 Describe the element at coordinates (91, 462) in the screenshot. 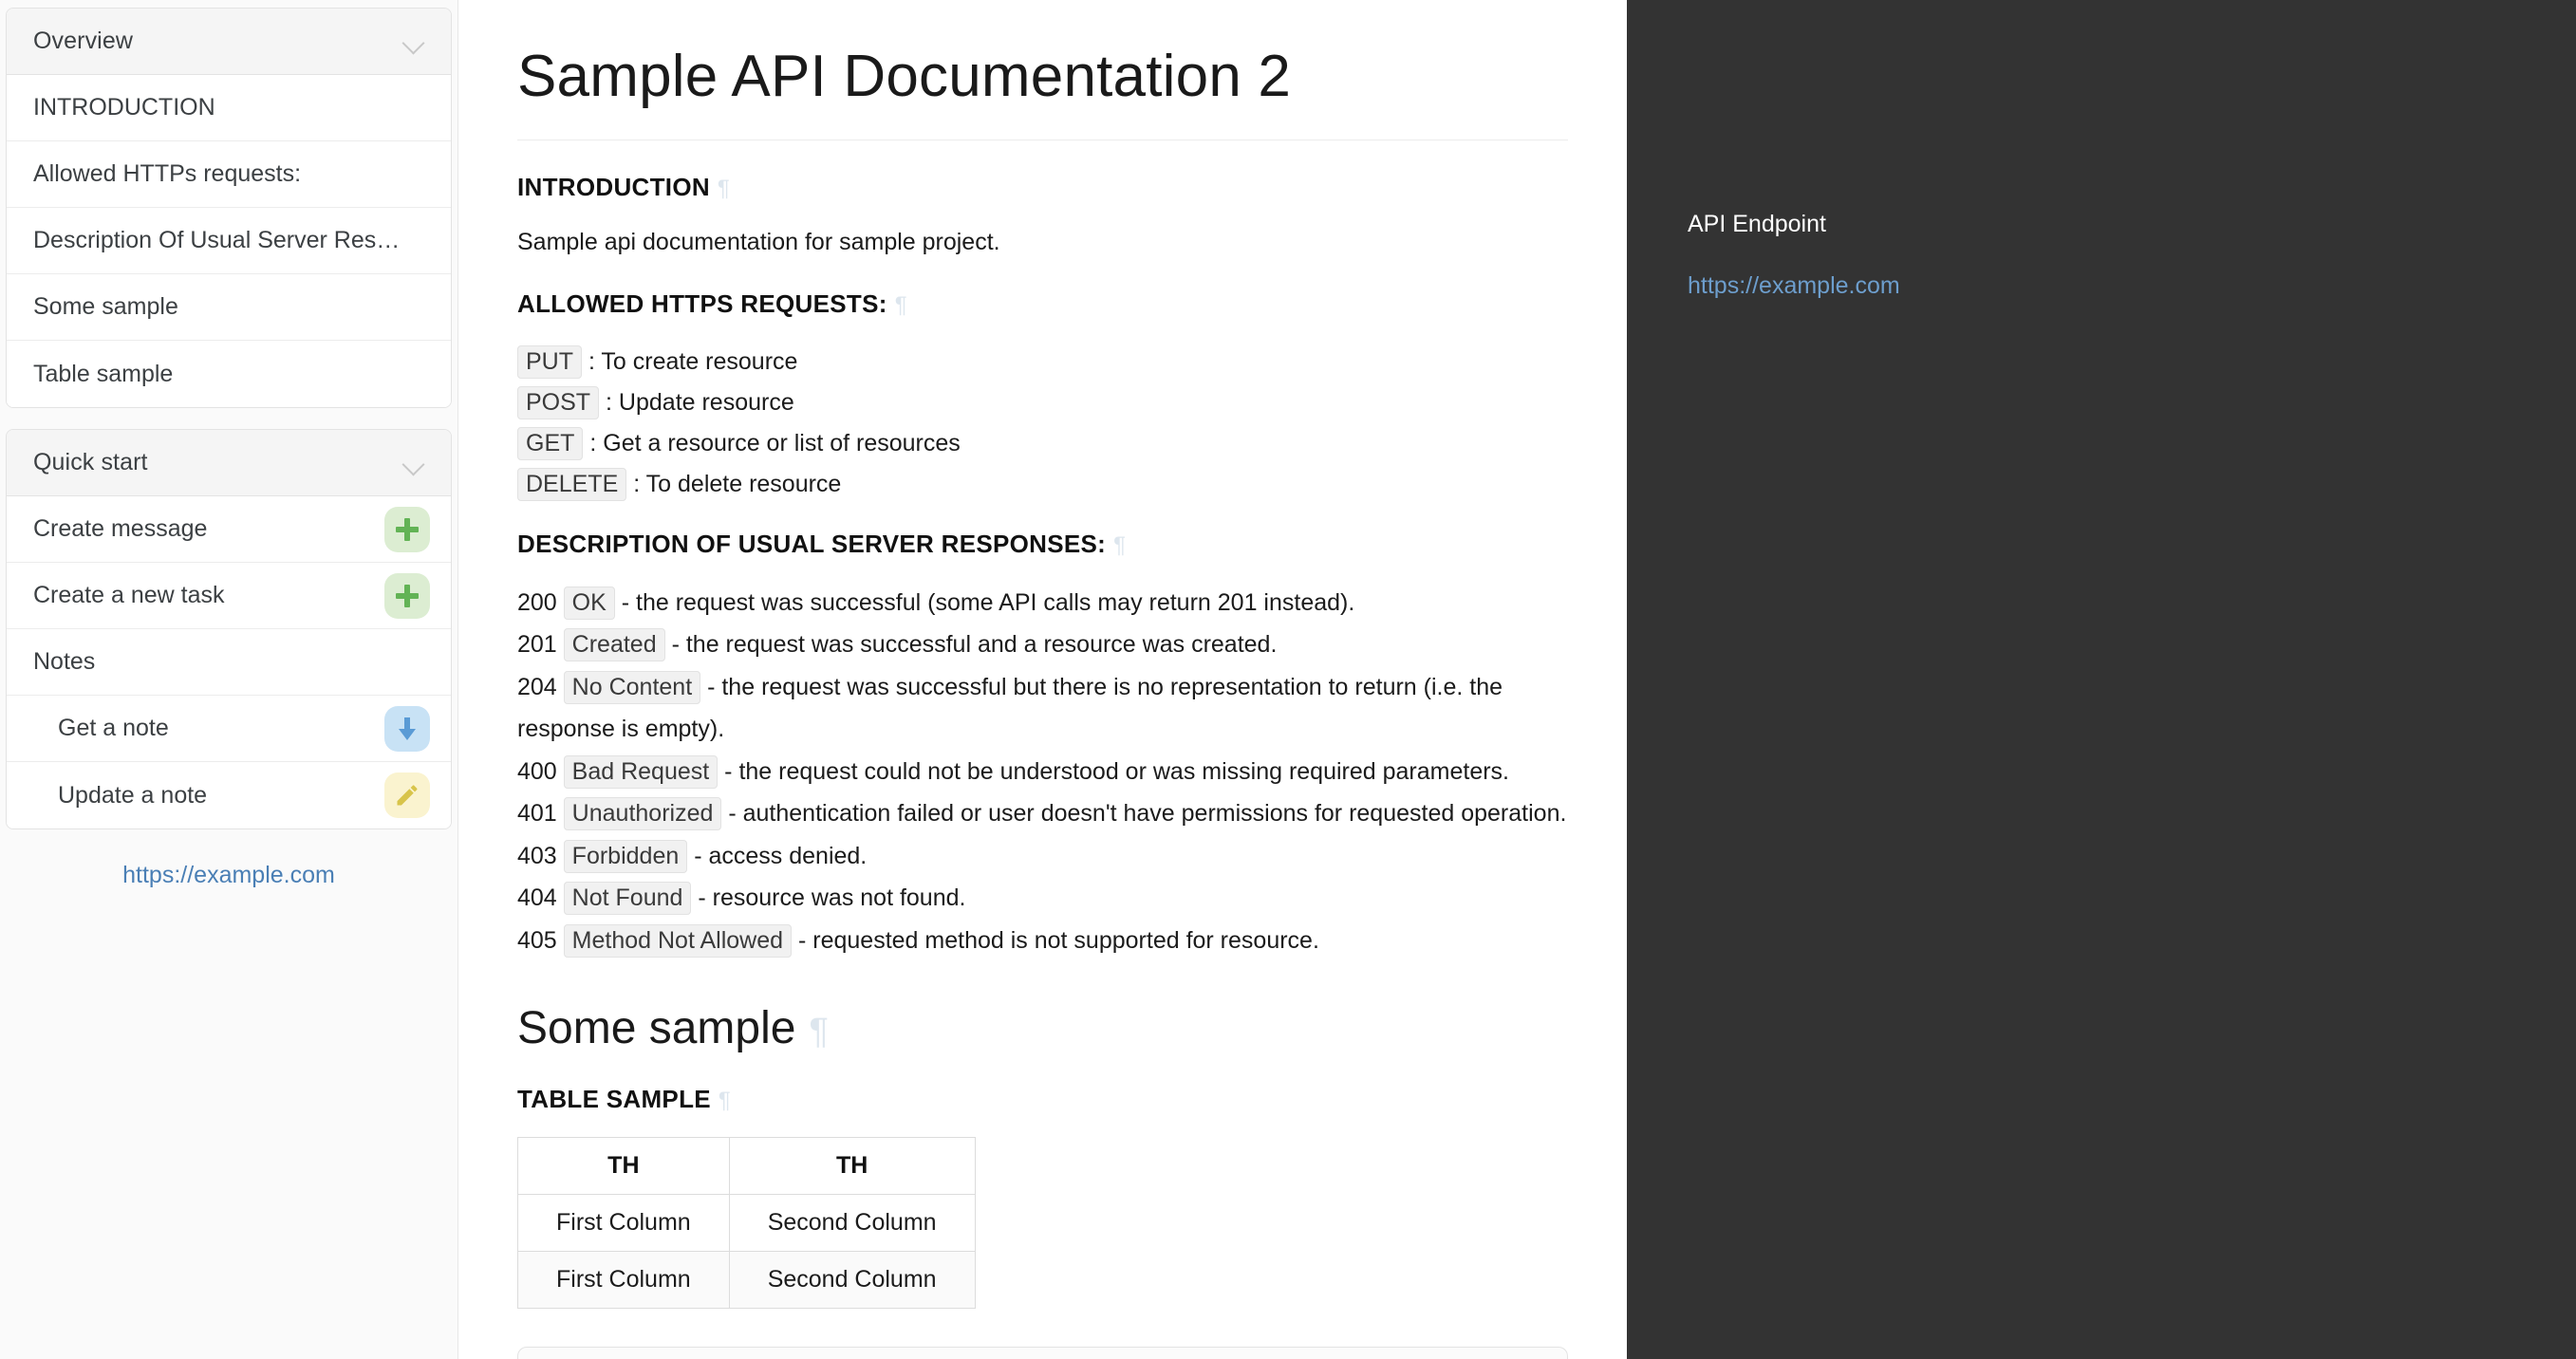

I see `sidebar-section-title: Quick start` at that location.